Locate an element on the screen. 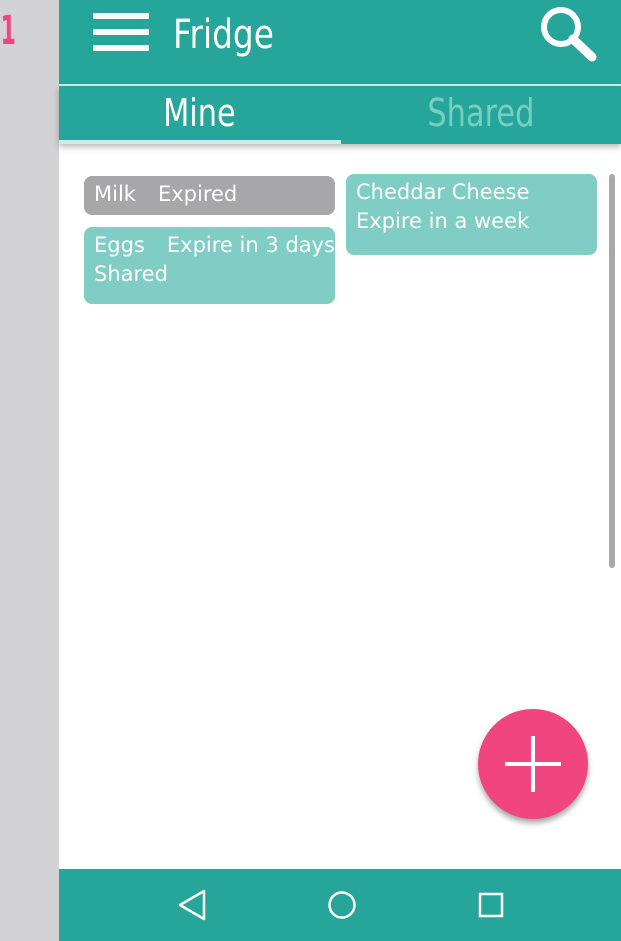  tab-mine-label: Mine is located at coordinates (199, 113).